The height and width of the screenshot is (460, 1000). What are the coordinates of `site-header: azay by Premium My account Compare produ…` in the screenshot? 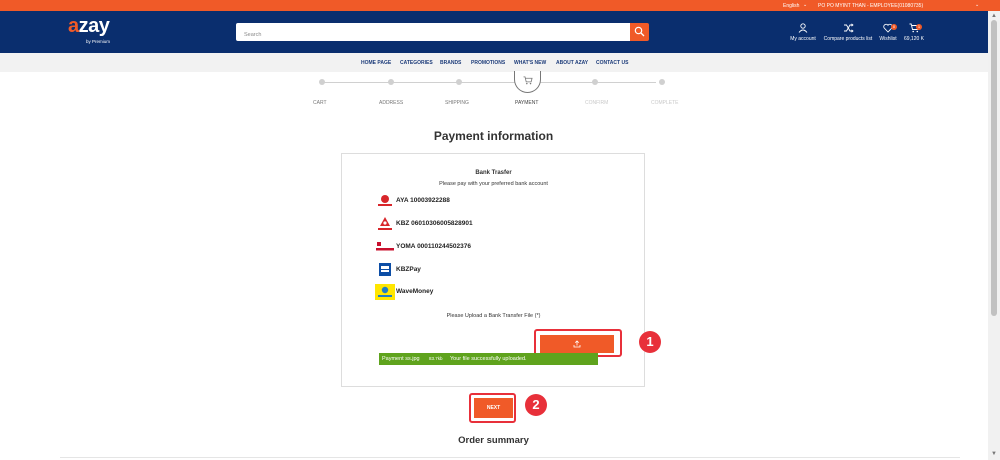 It's located at (500, 32).